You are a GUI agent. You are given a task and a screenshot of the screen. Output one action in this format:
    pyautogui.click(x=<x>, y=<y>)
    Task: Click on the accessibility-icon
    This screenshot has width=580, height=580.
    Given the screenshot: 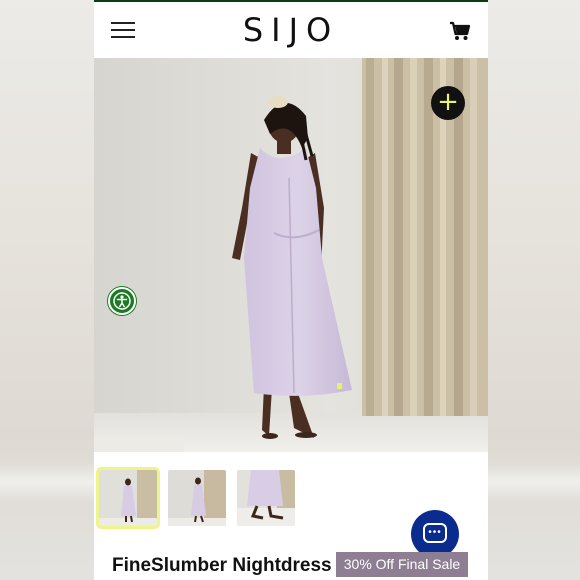 What is the action you would take?
    pyautogui.click(x=122, y=301)
    